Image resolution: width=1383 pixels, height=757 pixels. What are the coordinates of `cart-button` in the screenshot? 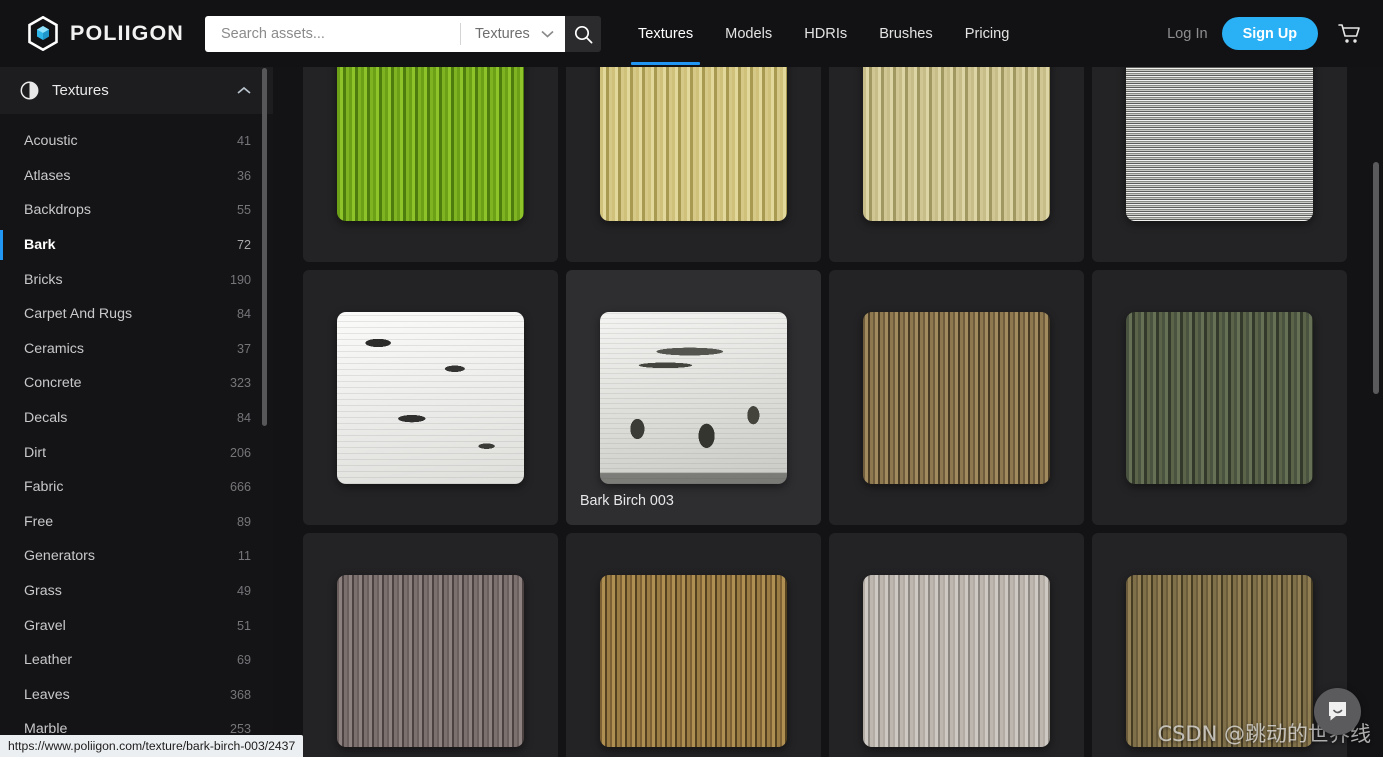 It's located at (1349, 34).